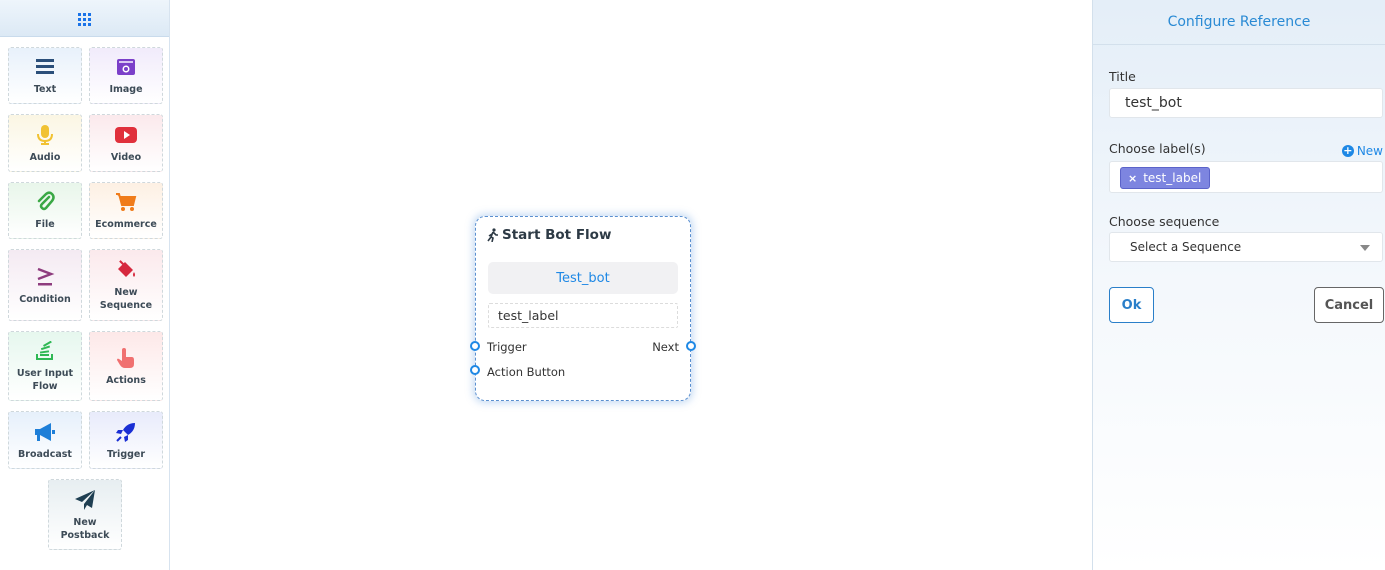  Describe the element at coordinates (1246, 177) in the screenshot. I see `labels-multiselect: × test_label` at that location.